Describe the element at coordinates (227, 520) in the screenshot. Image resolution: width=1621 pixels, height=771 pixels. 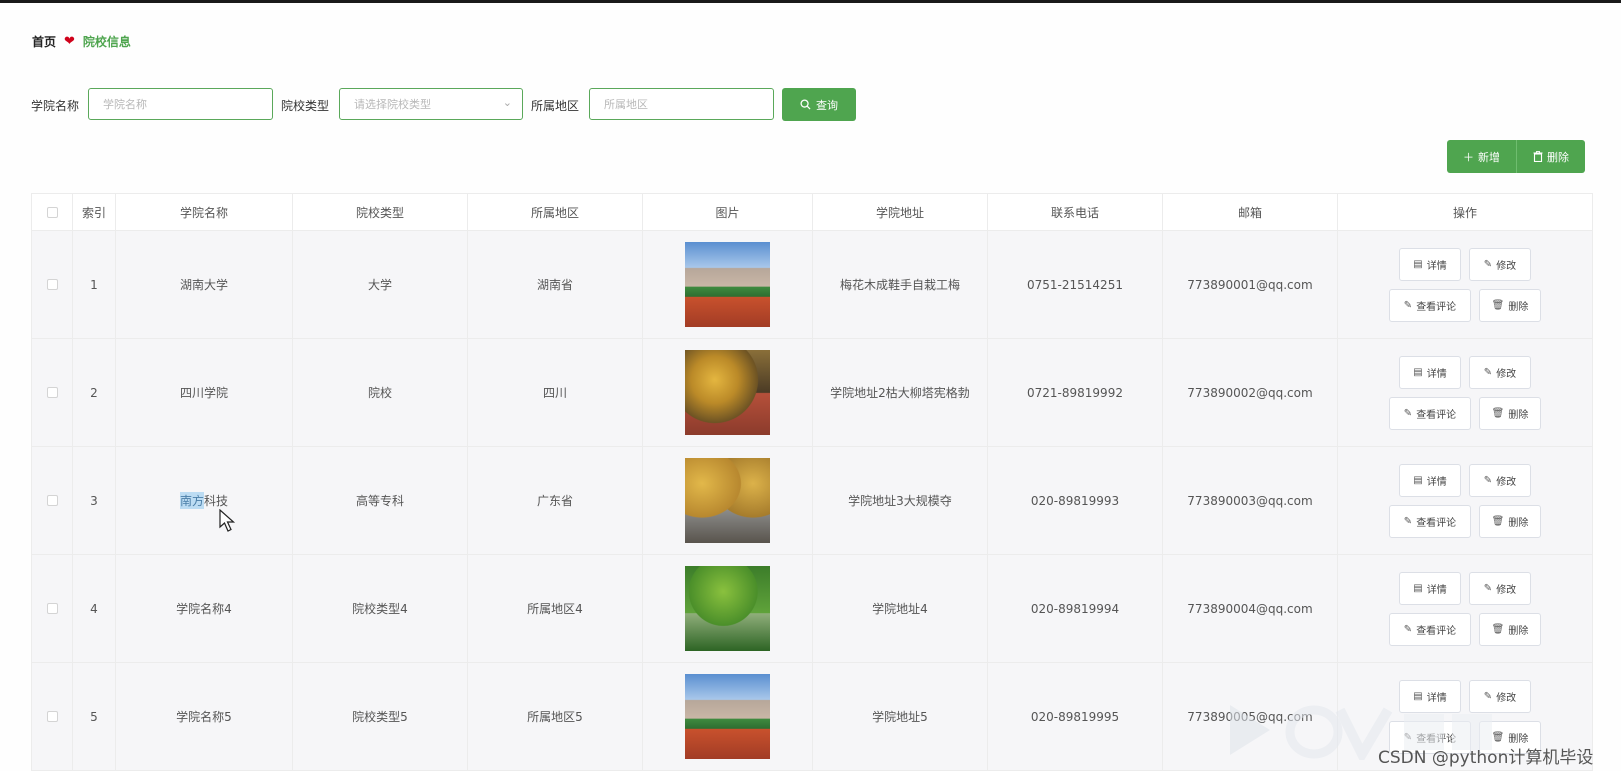
I see `mouse-cursor-icon` at that location.